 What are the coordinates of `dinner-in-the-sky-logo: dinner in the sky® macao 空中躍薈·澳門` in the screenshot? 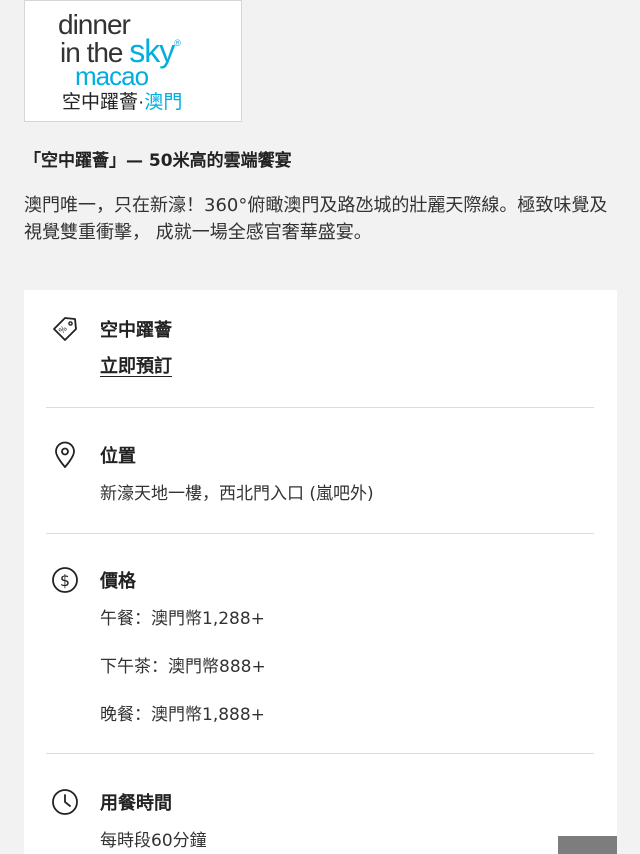 It's located at (133, 61).